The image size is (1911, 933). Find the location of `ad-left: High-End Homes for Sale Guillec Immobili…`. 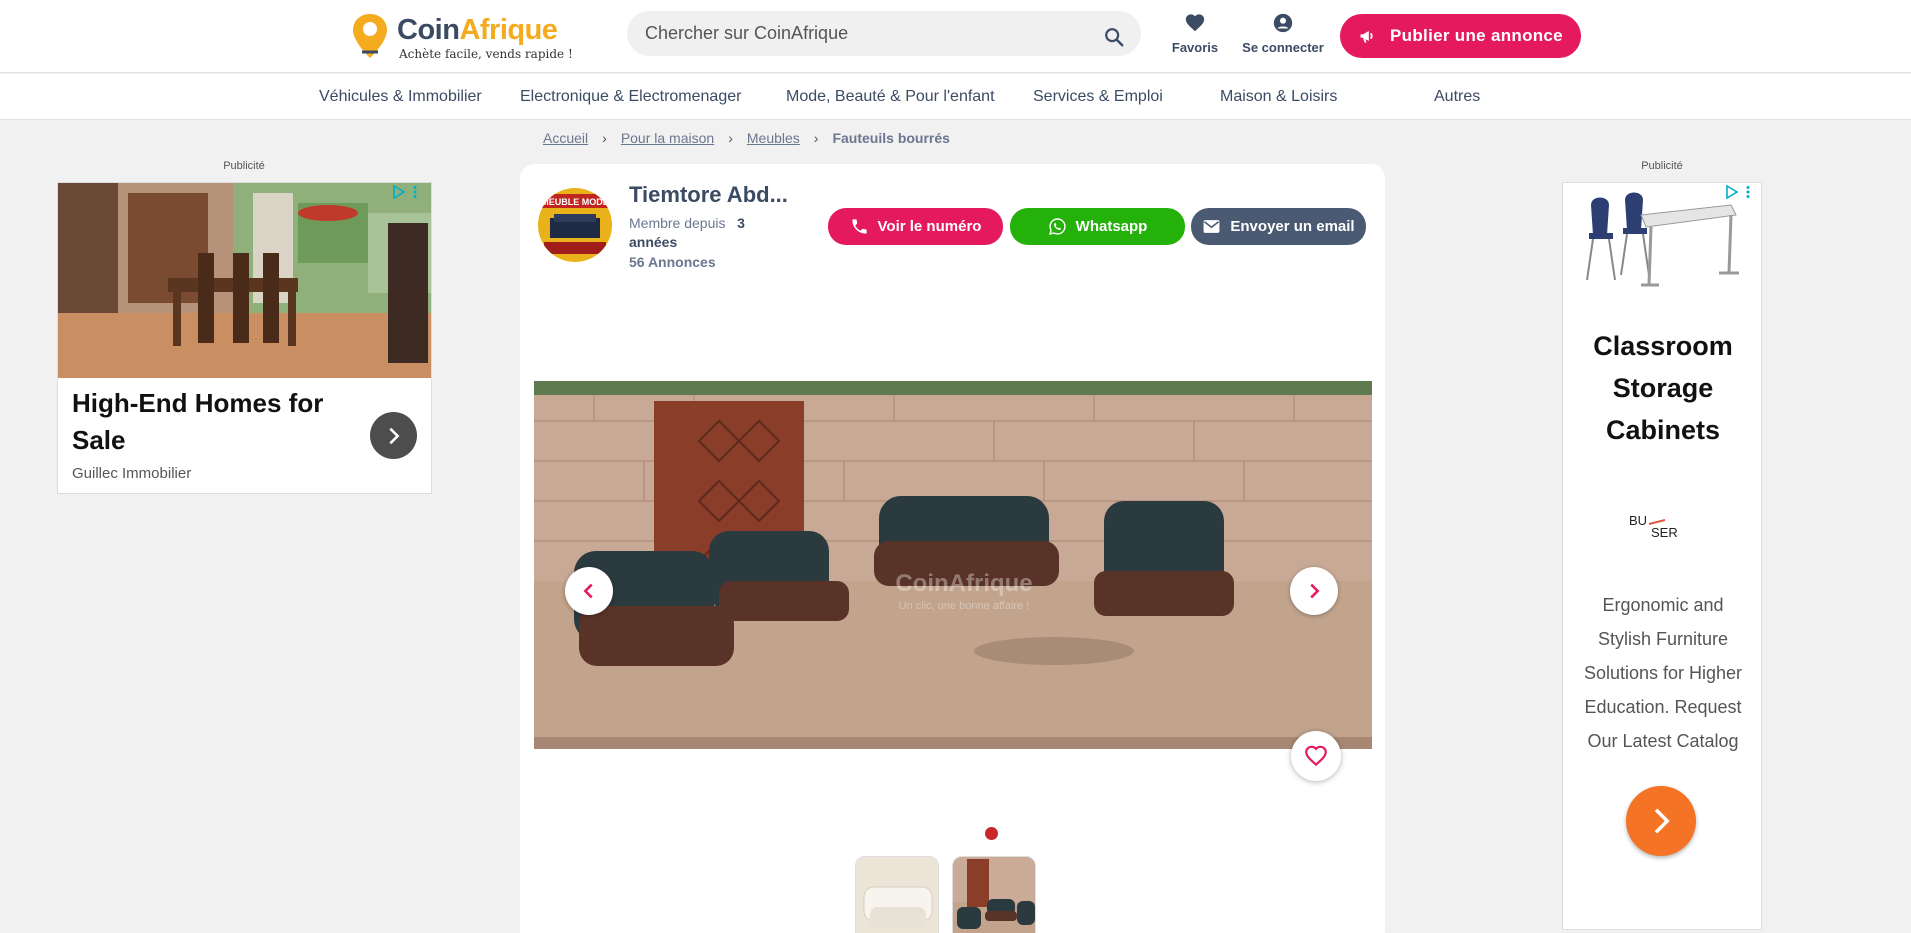

ad-left: High-End Homes for Sale Guillec Immobili… is located at coordinates (244, 338).